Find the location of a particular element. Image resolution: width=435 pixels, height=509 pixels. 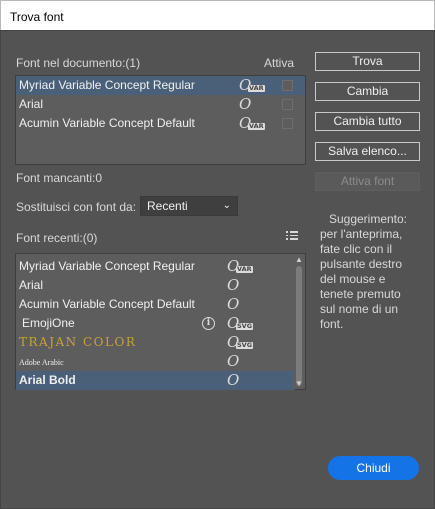

change-button: Cambia is located at coordinates (367, 91).